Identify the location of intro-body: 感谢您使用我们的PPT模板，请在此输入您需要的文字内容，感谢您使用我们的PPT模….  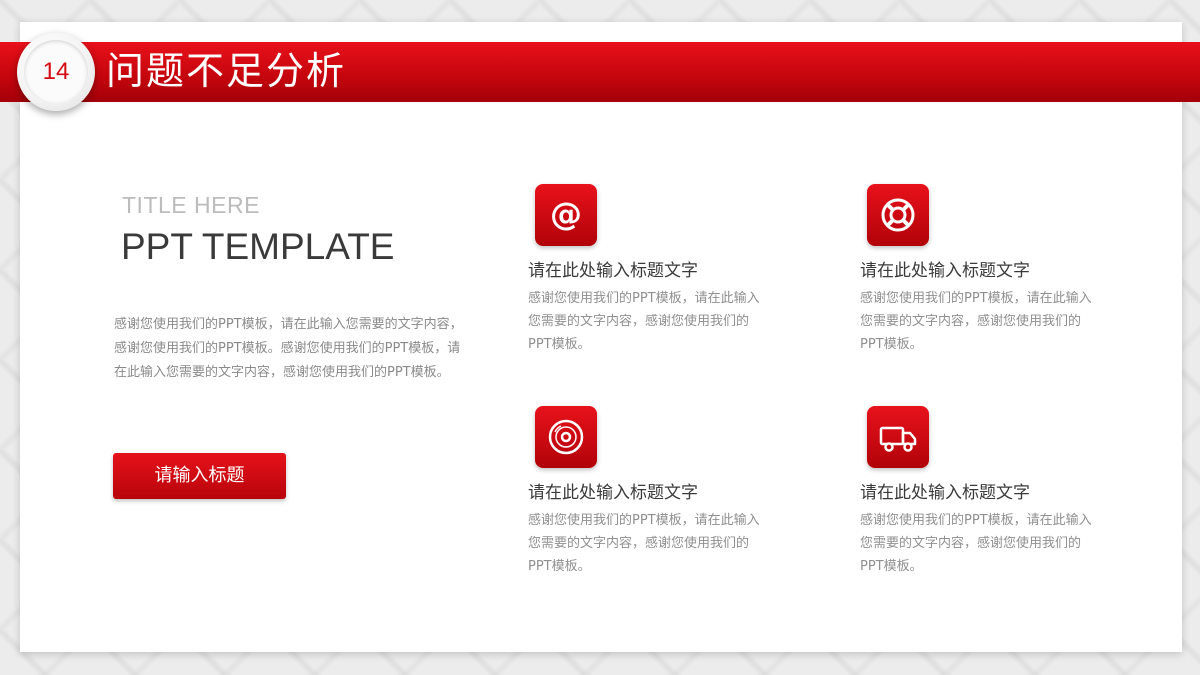
(288, 348).